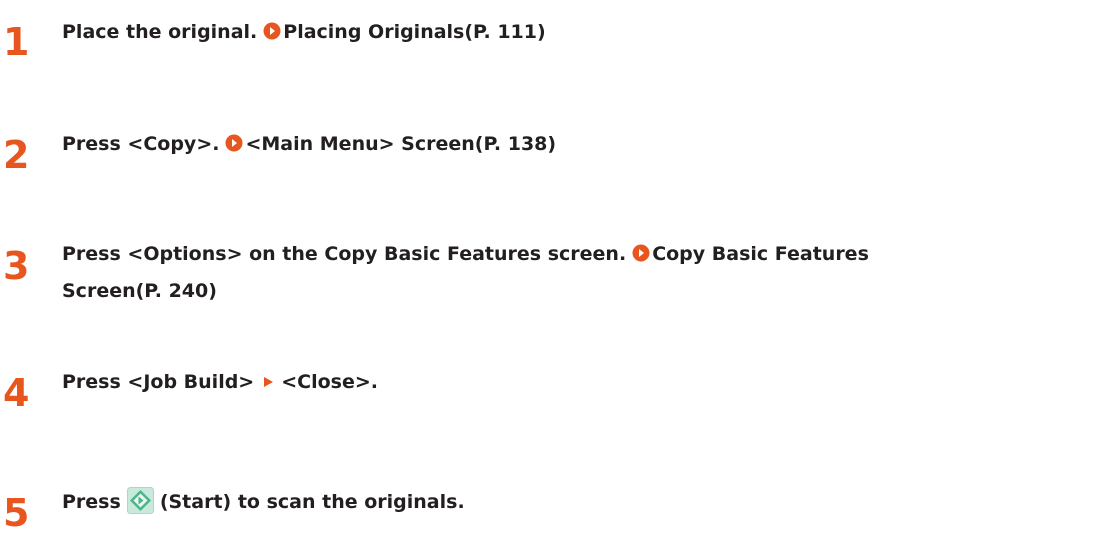  What do you see at coordinates (16, 155) in the screenshot?
I see `step-number: 2` at bounding box center [16, 155].